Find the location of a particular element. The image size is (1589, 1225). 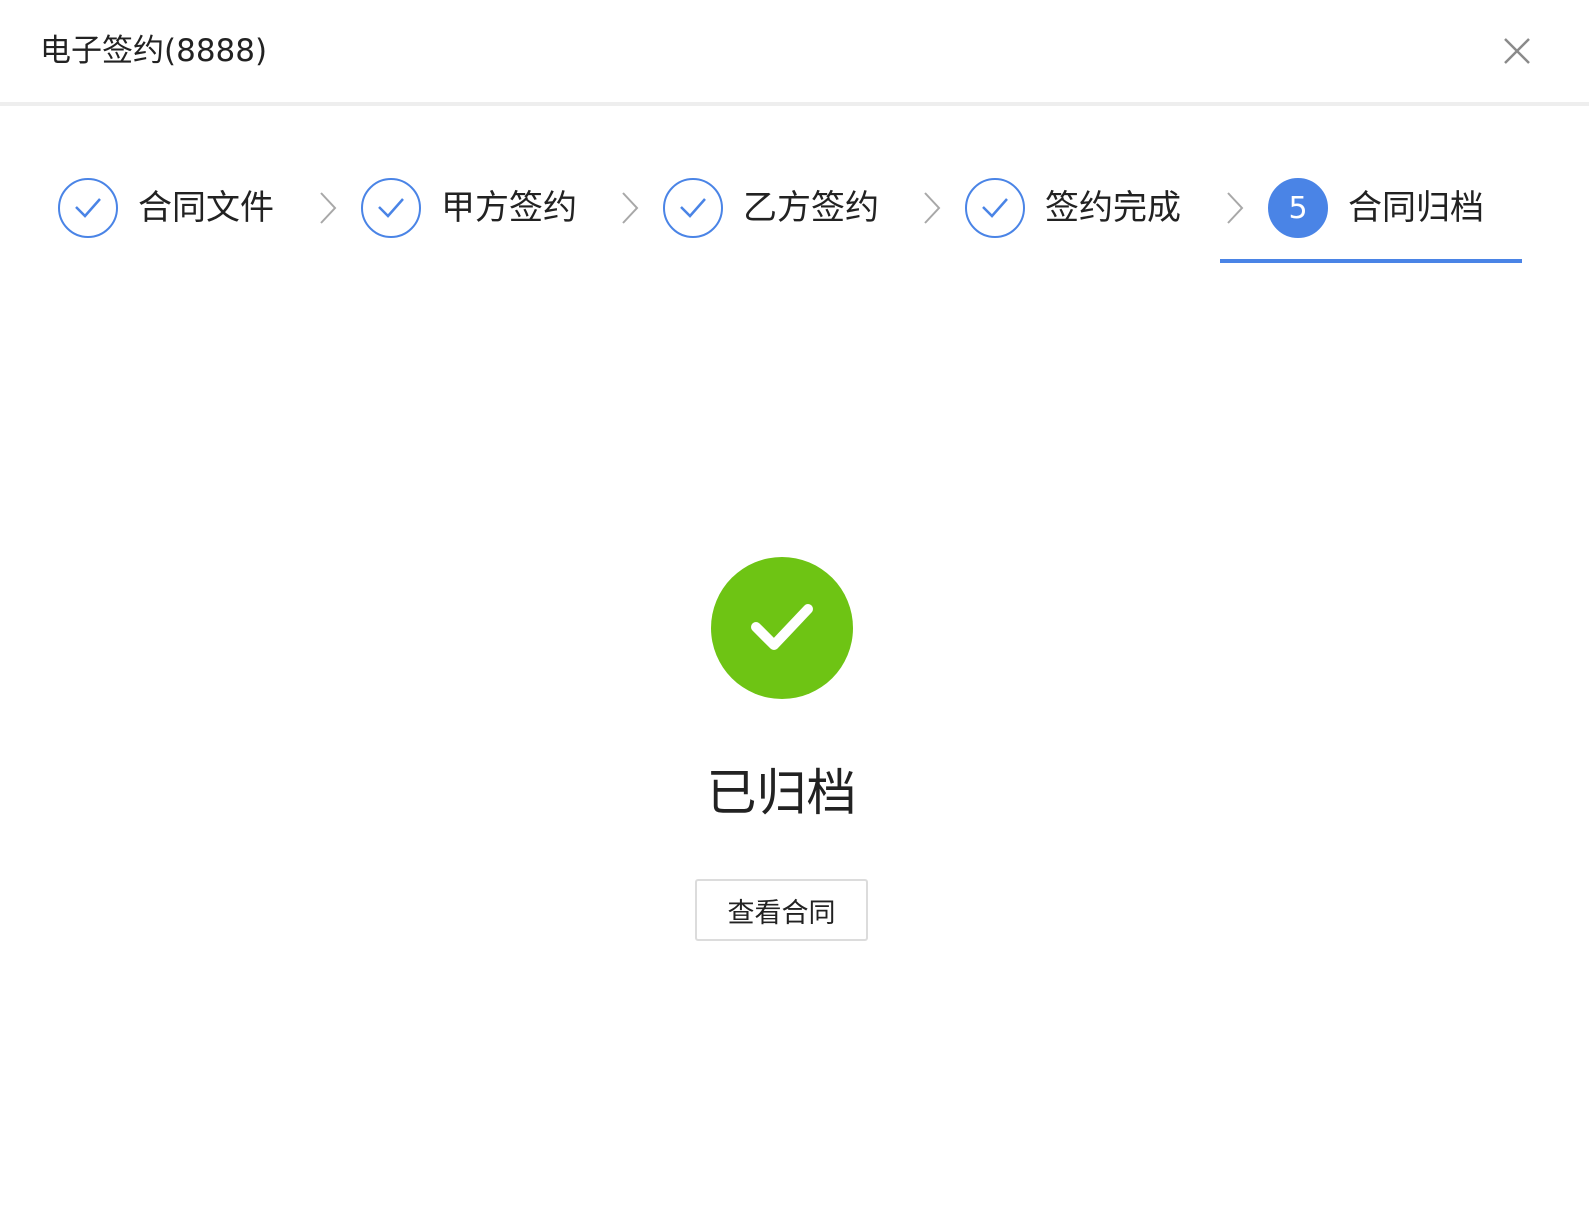

success-check-icon is located at coordinates (782, 628).